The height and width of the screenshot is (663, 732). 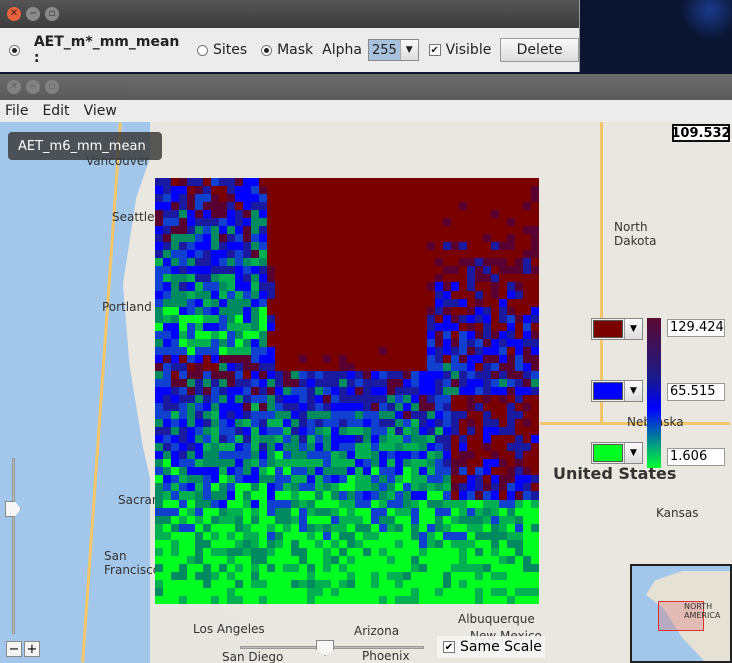 I want to click on menu-file: File, so click(x=16, y=111).